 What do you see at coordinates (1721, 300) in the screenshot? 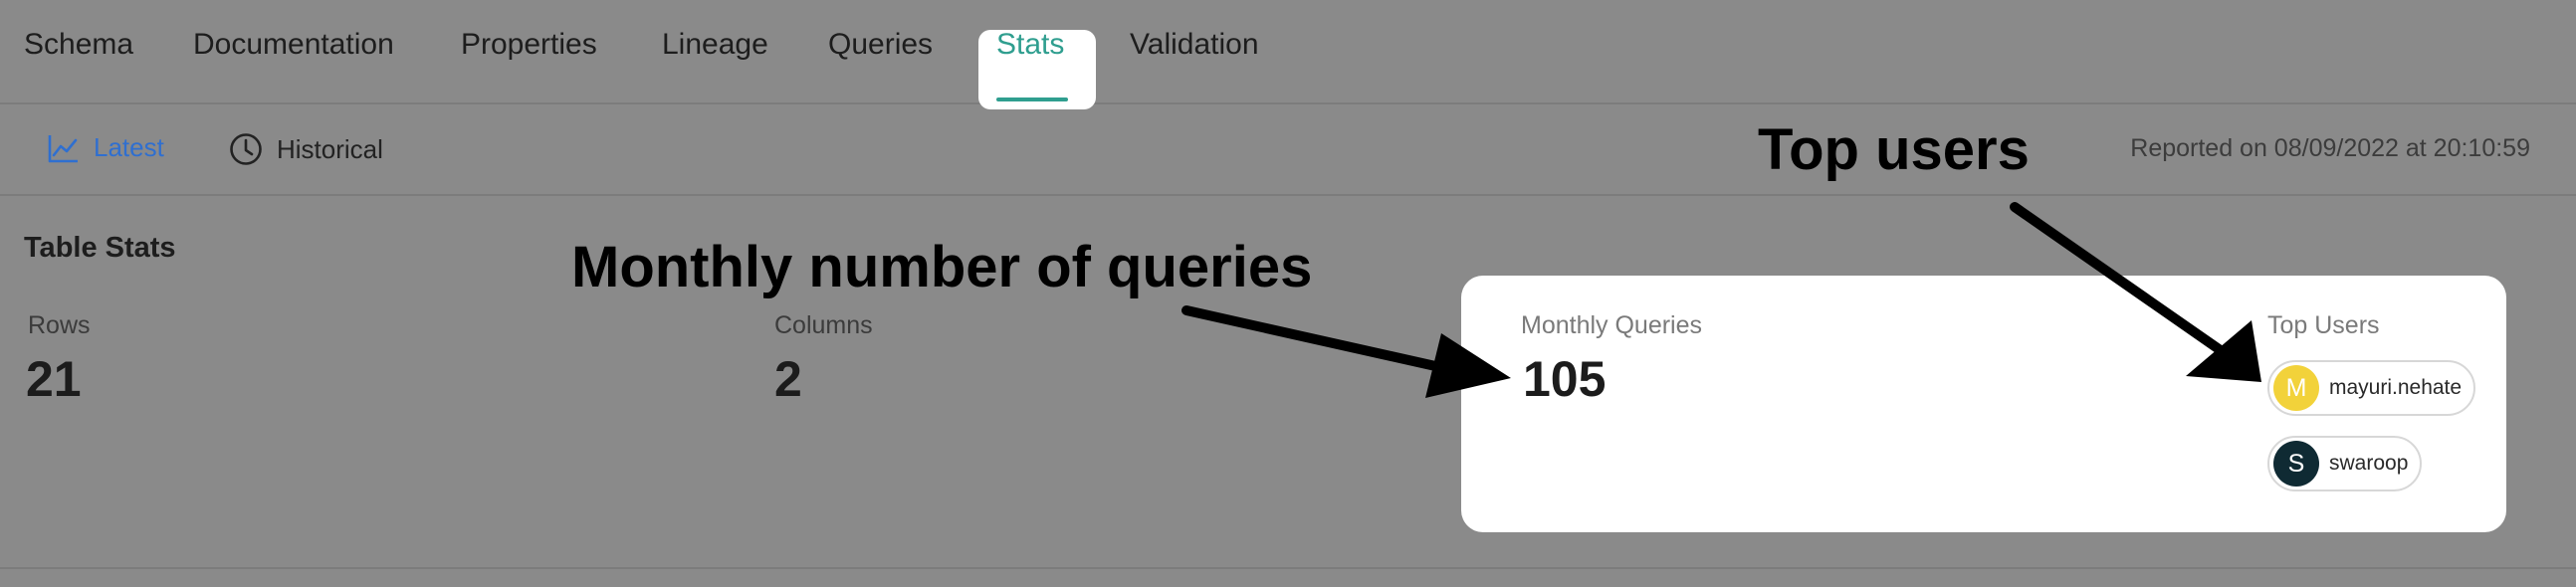
I see `annotation-arrows` at bounding box center [1721, 300].